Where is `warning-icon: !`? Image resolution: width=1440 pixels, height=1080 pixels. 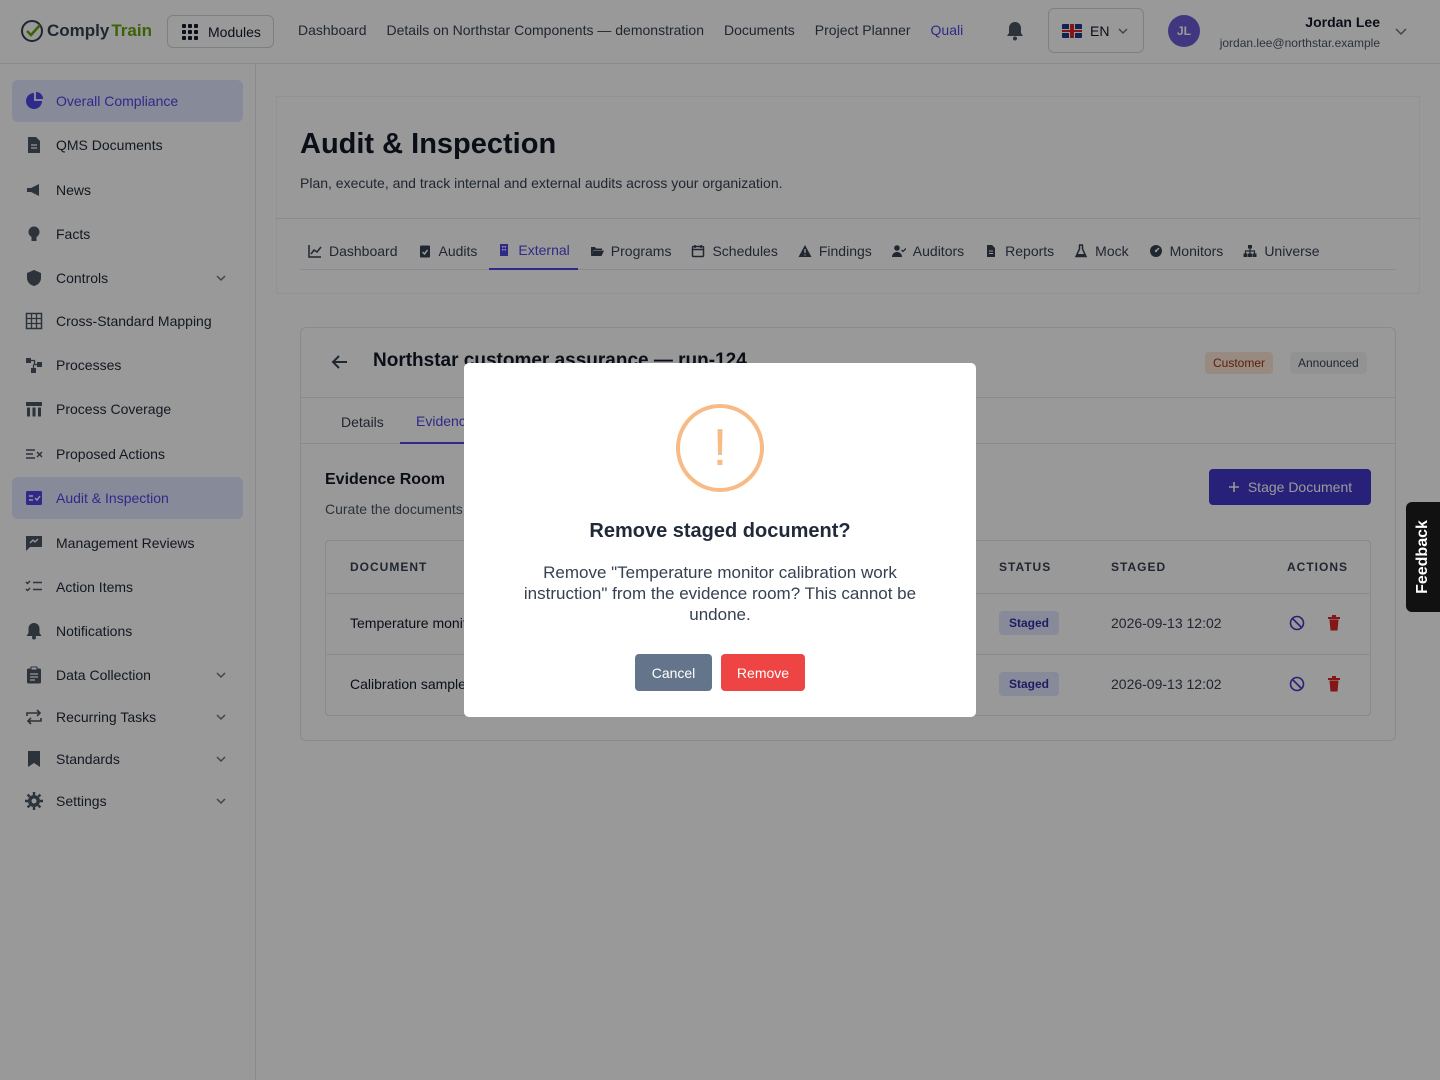 warning-icon: ! is located at coordinates (720, 448).